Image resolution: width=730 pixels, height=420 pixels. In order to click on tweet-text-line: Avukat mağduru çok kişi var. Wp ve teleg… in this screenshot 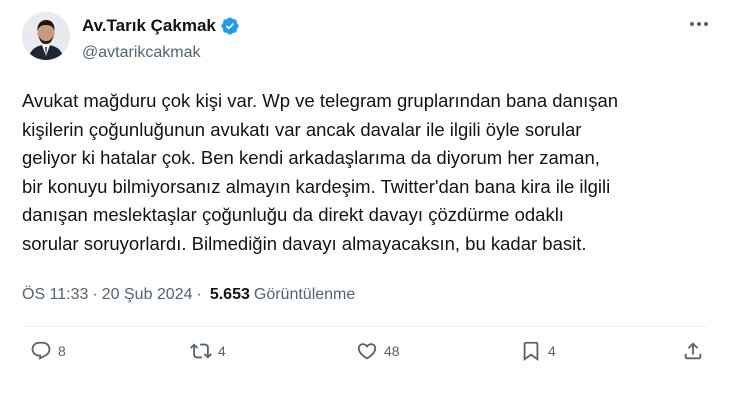, I will do `click(320, 100)`.